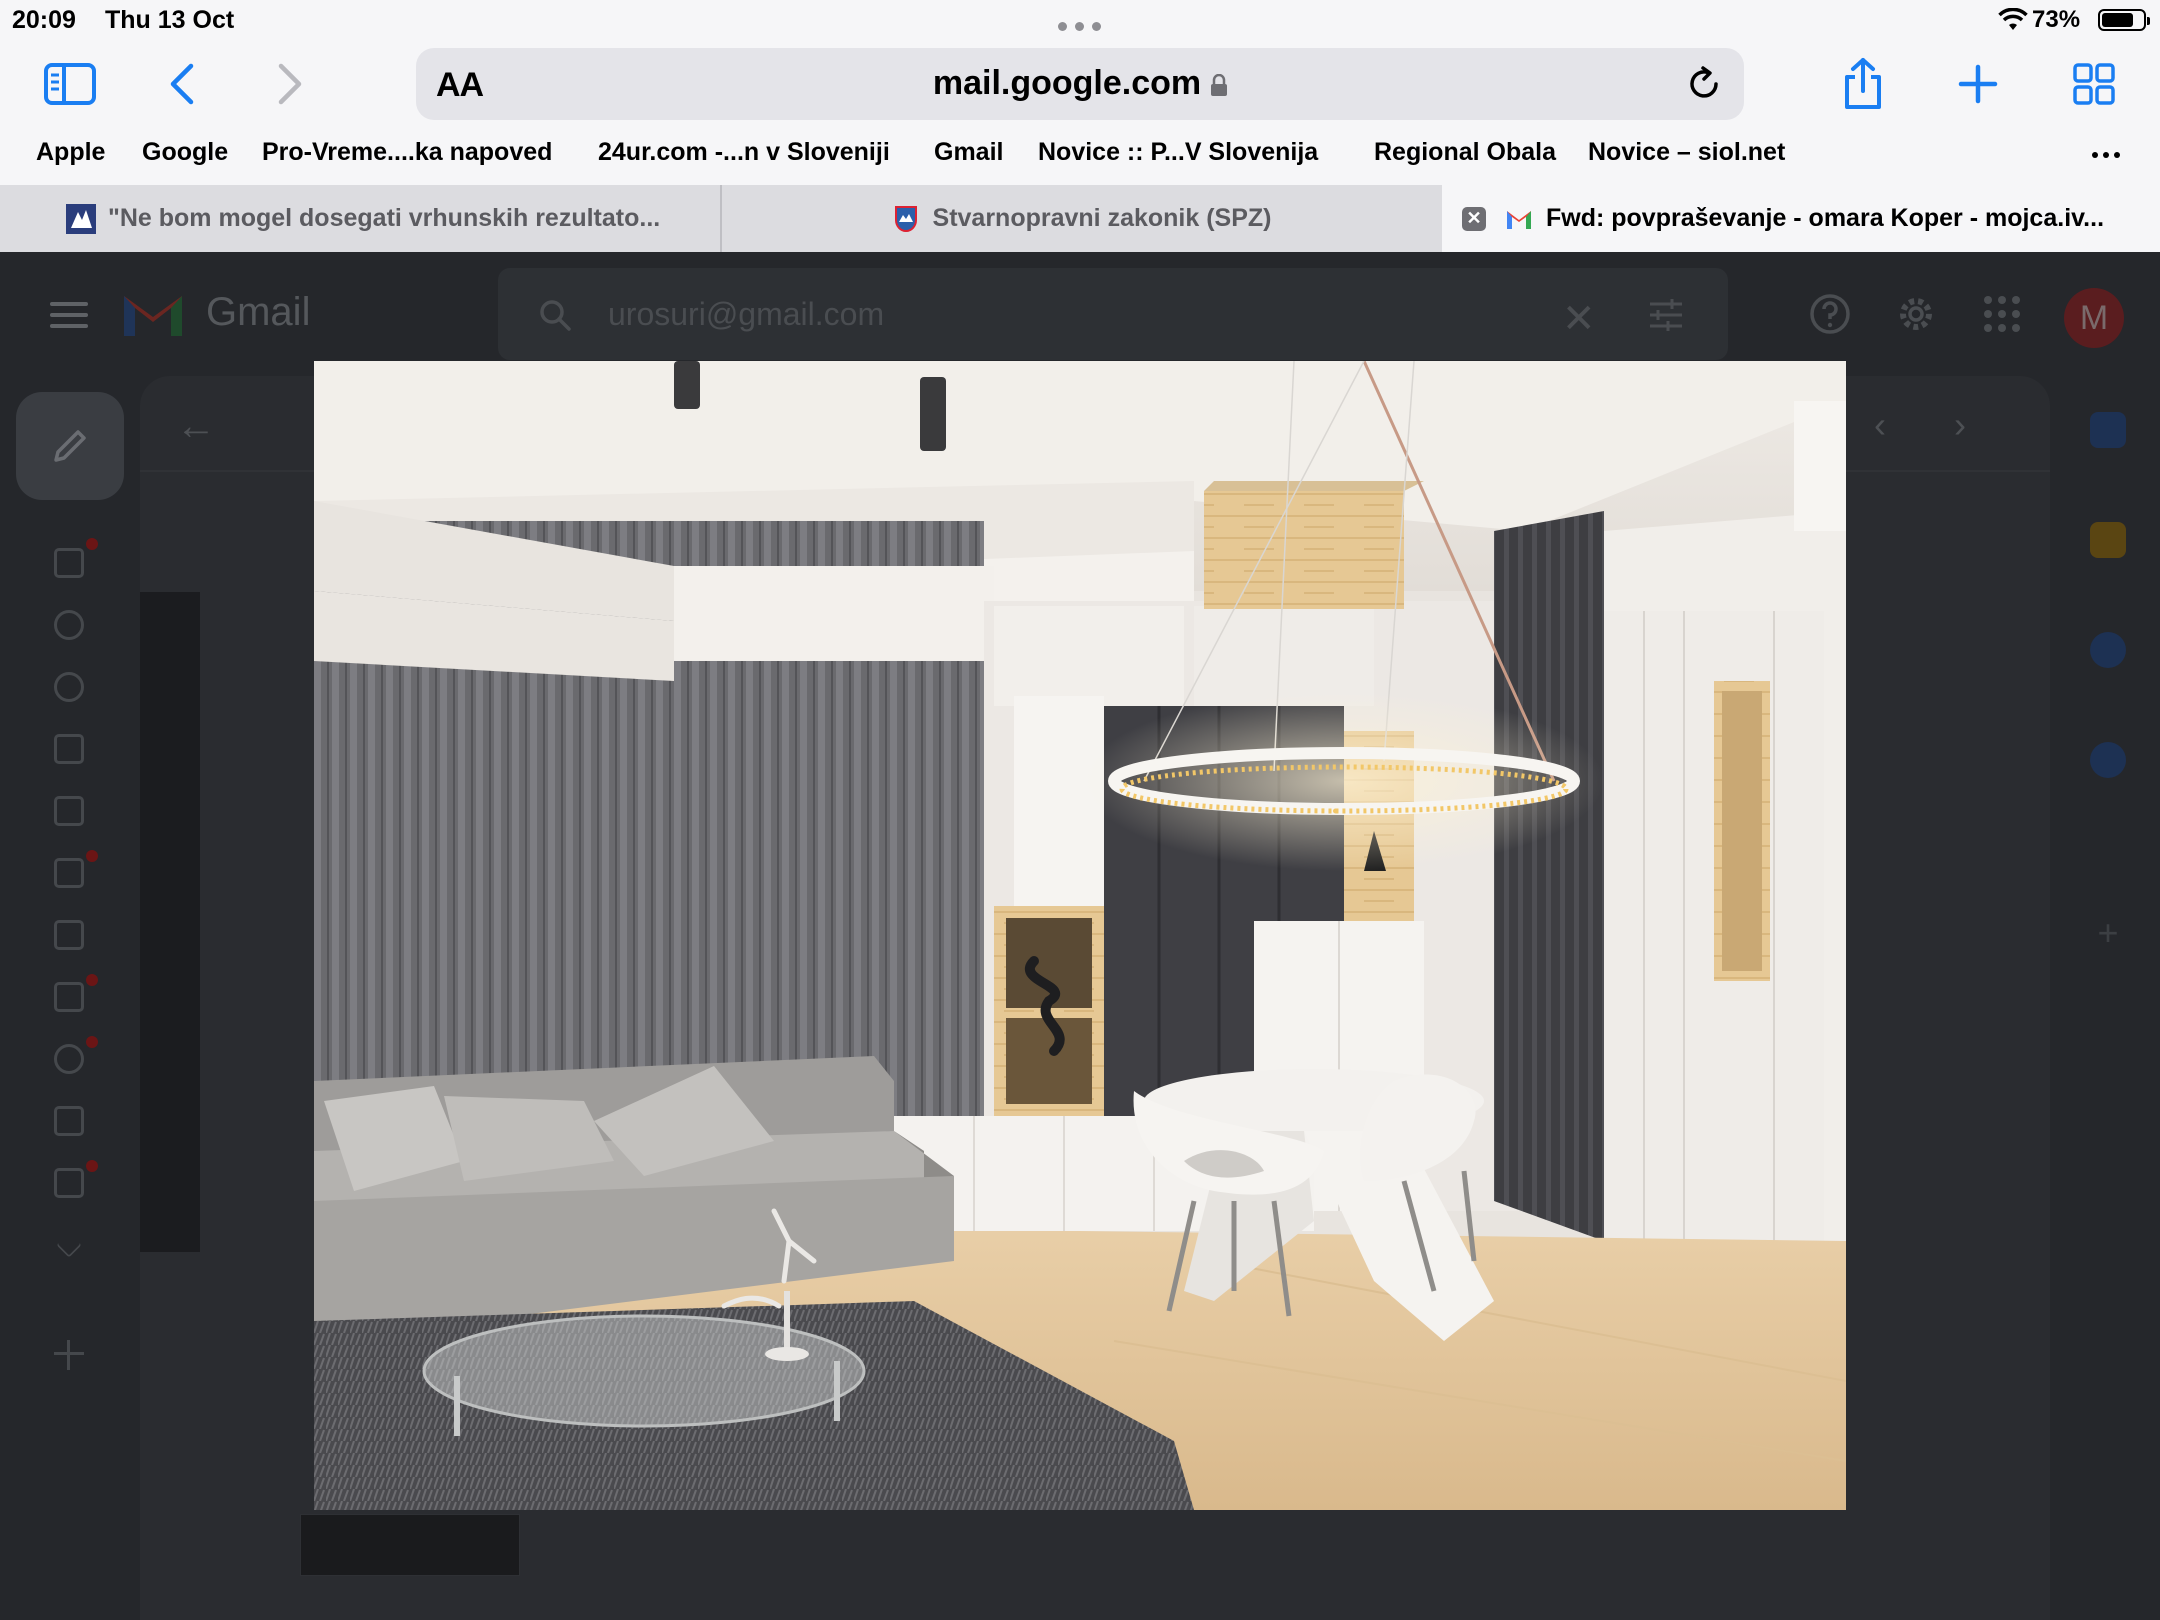  I want to click on pencil-icon, so click(70, 446).